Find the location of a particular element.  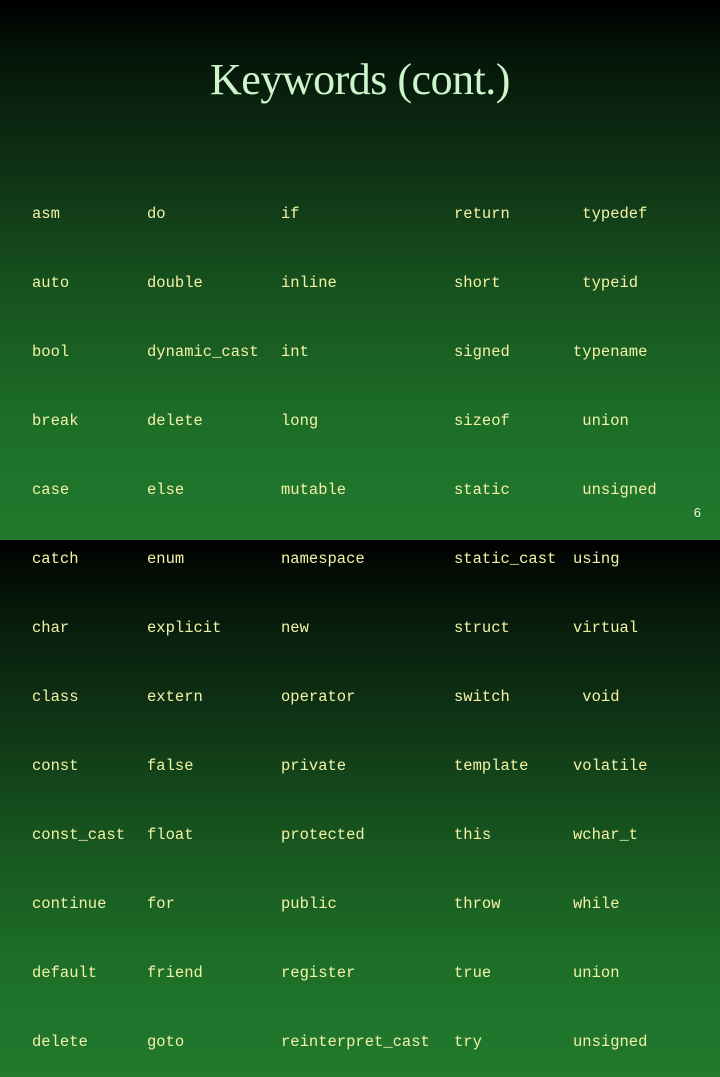

keyword: if is located at coordinates (290, 214).